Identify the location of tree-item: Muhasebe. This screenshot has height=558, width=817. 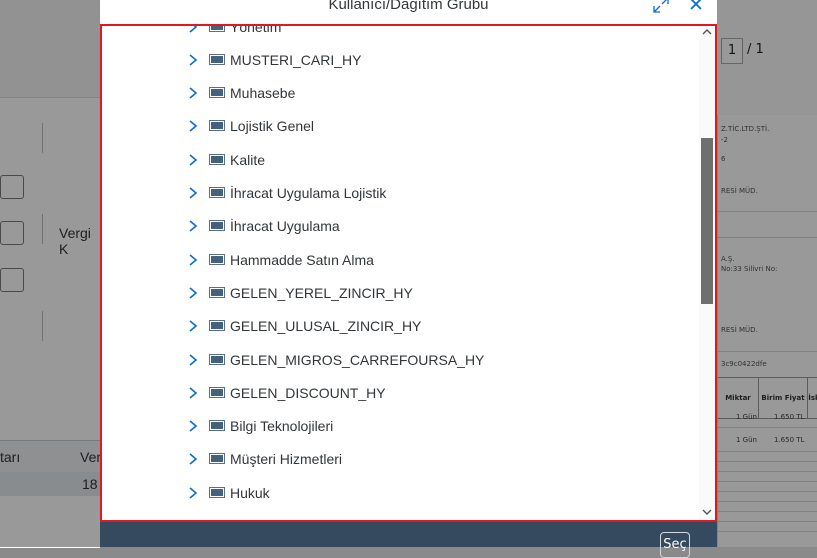
(402, 93).